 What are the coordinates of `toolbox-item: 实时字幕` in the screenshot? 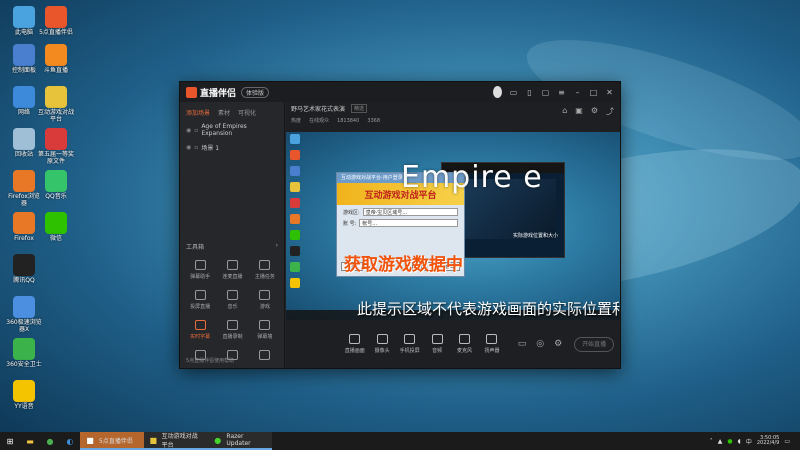 It's located at (200, 330).